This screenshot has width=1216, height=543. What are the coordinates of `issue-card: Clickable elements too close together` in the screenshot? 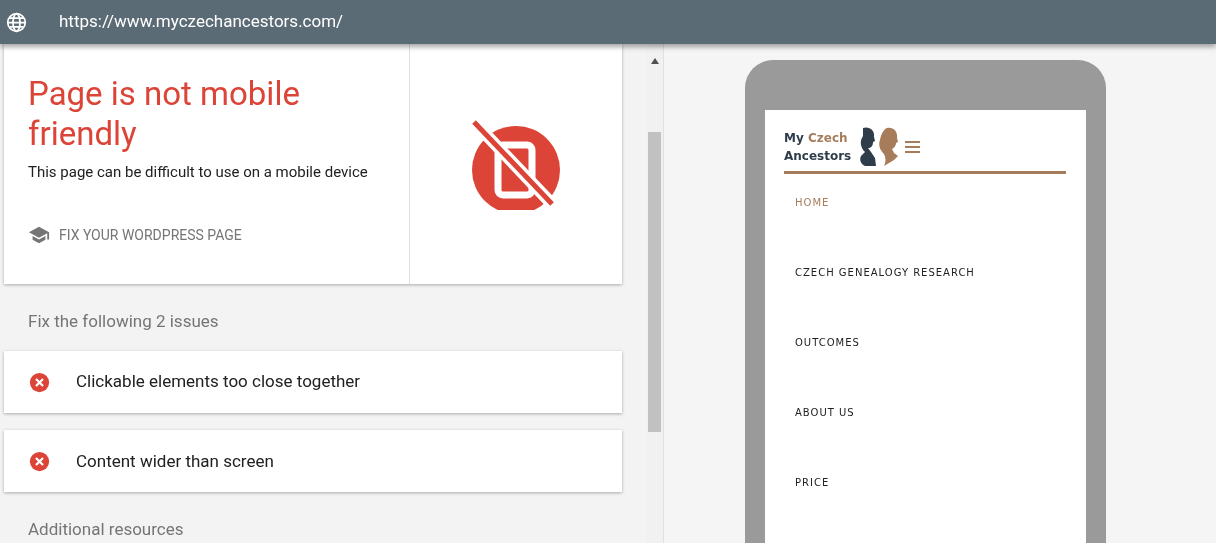 It's located at (313, 382).